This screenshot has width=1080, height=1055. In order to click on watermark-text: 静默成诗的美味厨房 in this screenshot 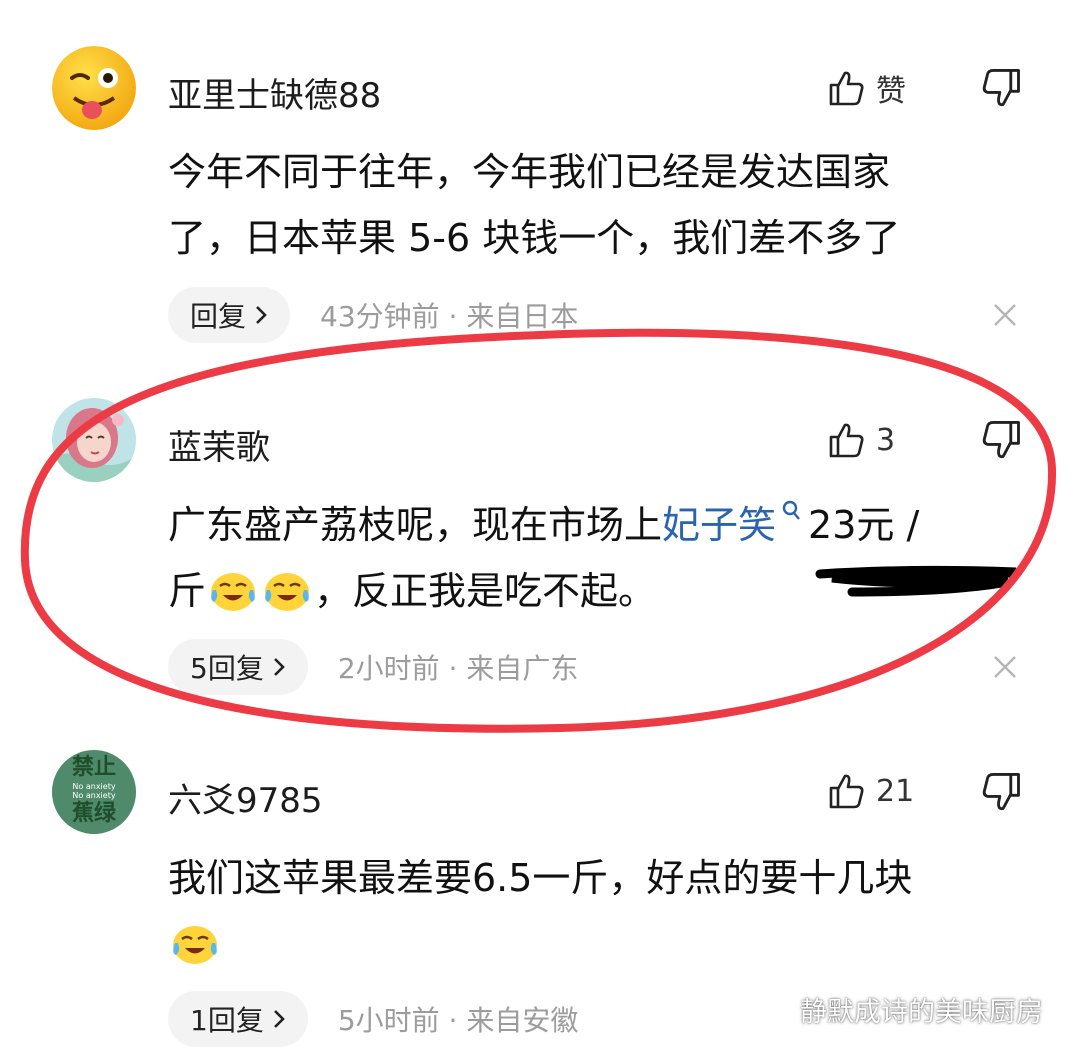, I will do `click(921, 1012)`.